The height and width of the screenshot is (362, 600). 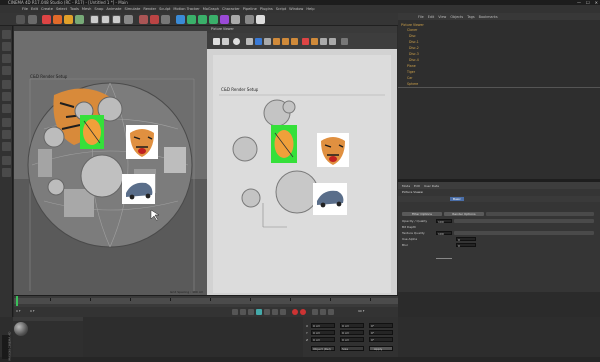 I want to click on menu-select: Select, so click(x=61, y=9).